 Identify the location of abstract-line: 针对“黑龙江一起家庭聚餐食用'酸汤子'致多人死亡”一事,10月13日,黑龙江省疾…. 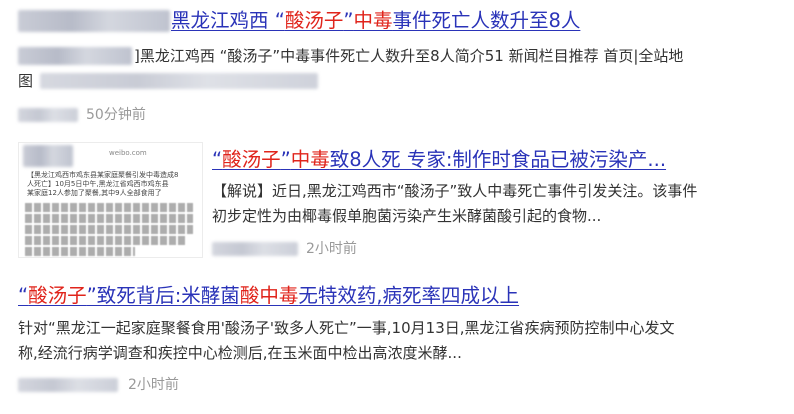
(346, 328).